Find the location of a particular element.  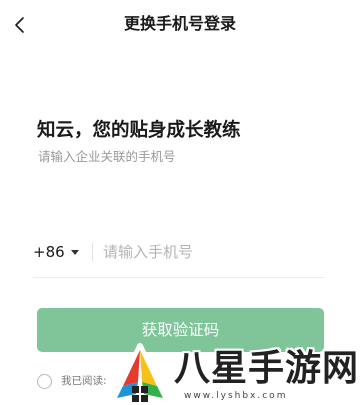

phone-number-input is located at coordinates (208, 252).